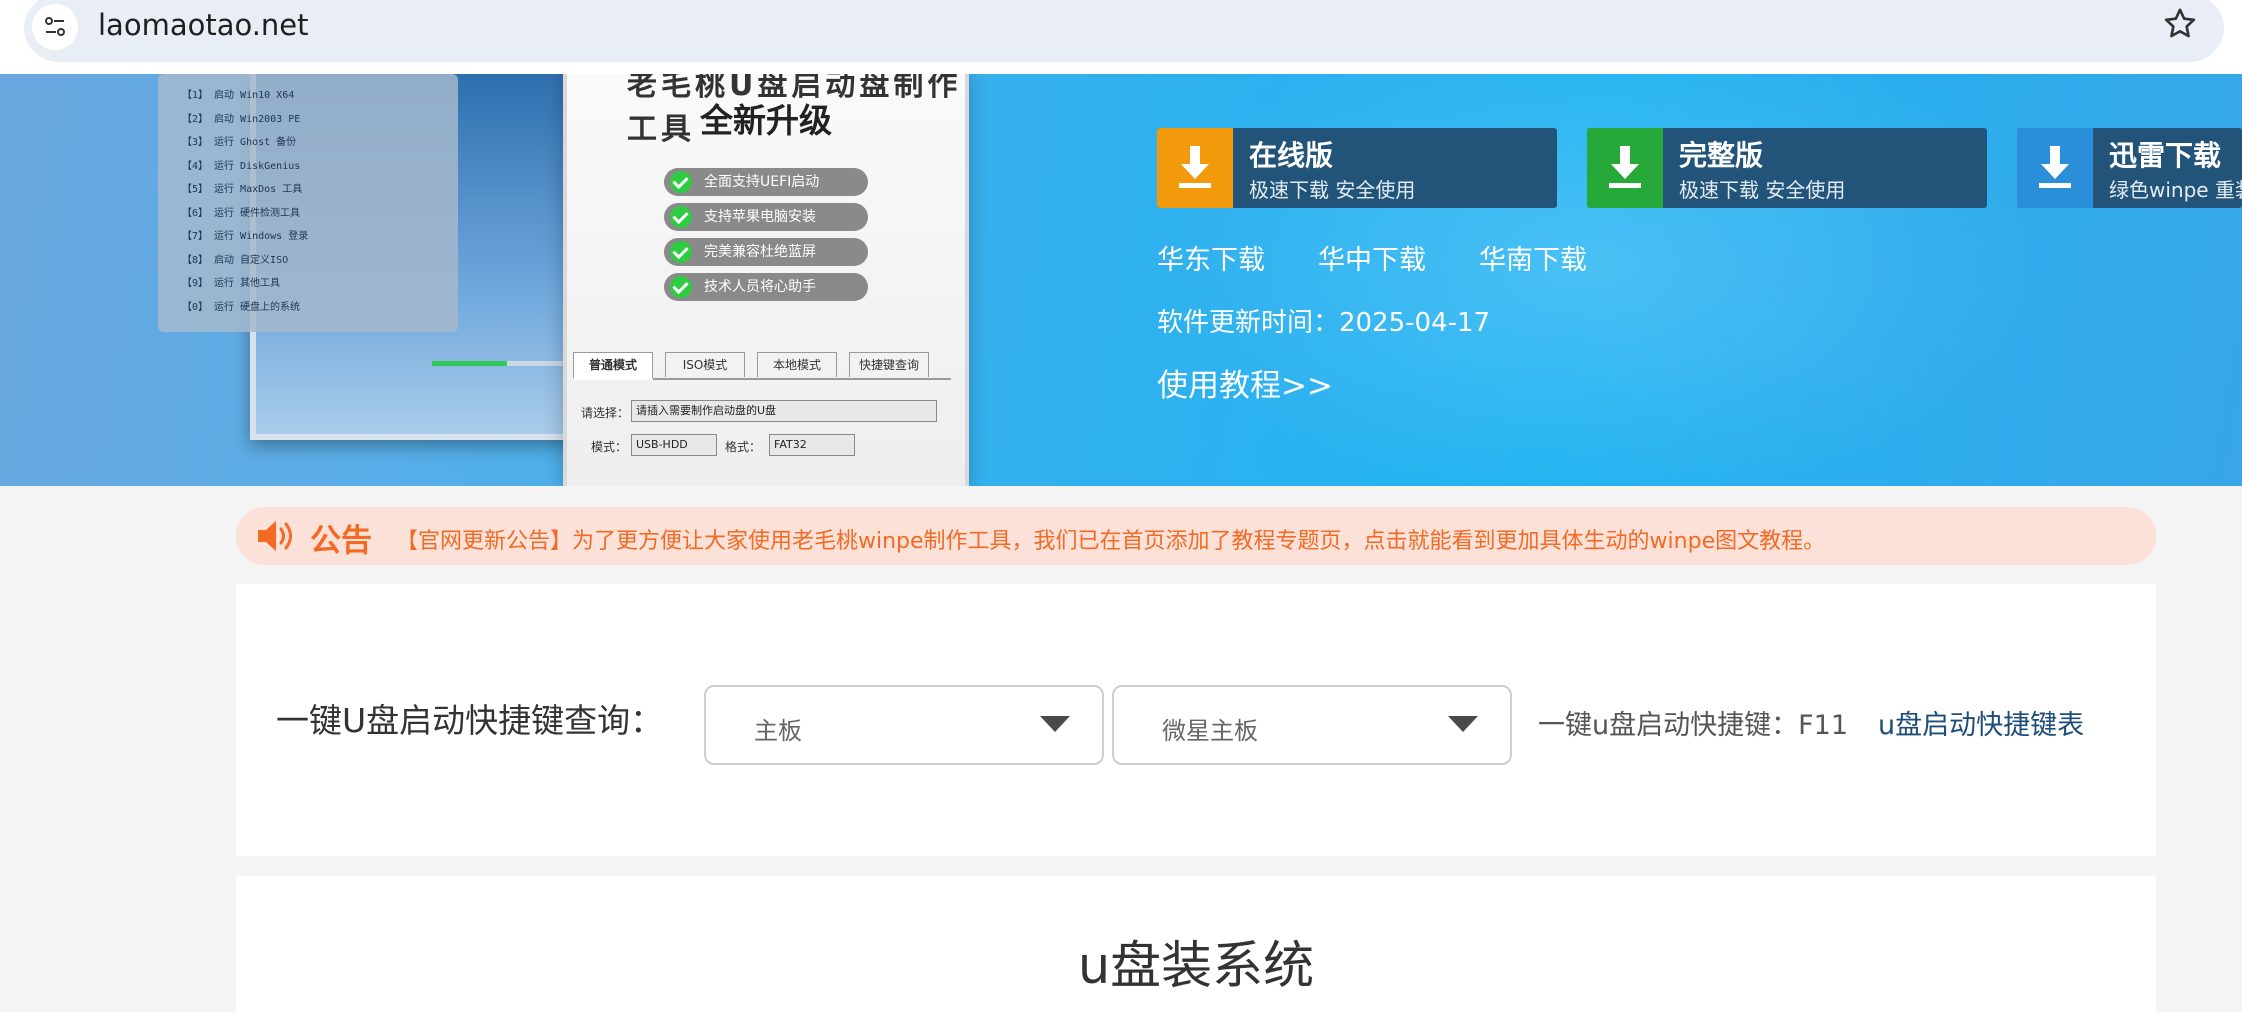 The width and height of the screenshot is (2242, 1012). What do you see at coordinates (1324, 323) in the screenshot?
I see `update-time: 软件更新时间：2025-04-17` at bounding box center [1324, 323].